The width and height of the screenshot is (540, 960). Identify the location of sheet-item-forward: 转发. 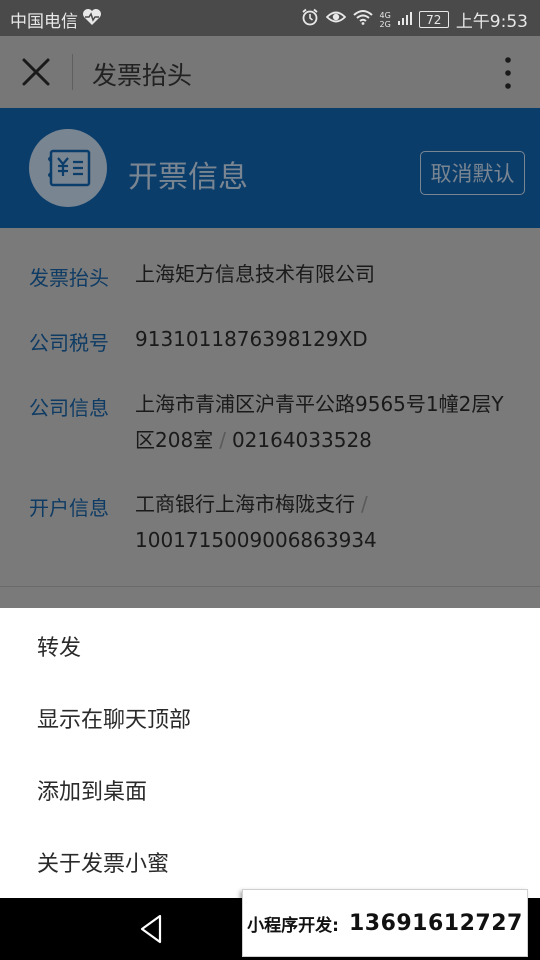
(270, 644).